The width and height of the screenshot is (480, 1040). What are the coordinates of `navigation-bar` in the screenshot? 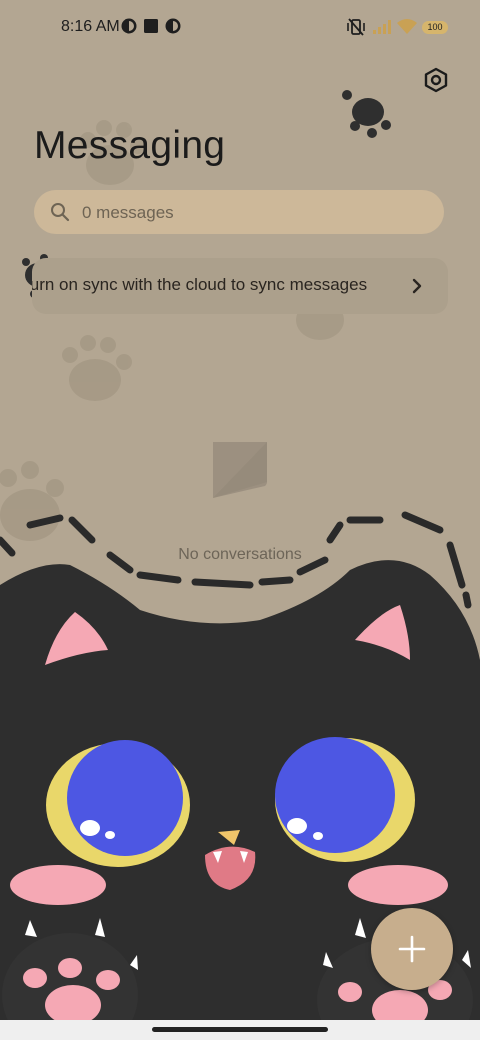 It's located at (240, 1030).